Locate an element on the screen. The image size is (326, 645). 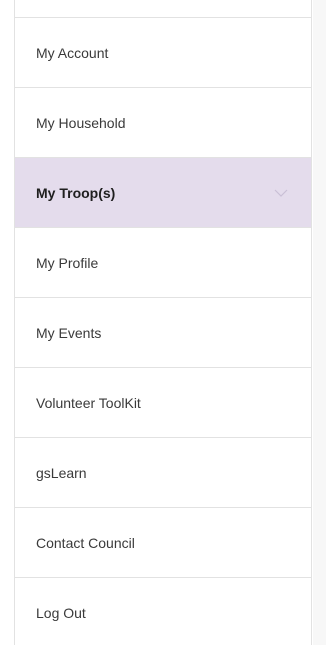
menu-item-gslearn: gsLearn is located at coordinates (163, 473).